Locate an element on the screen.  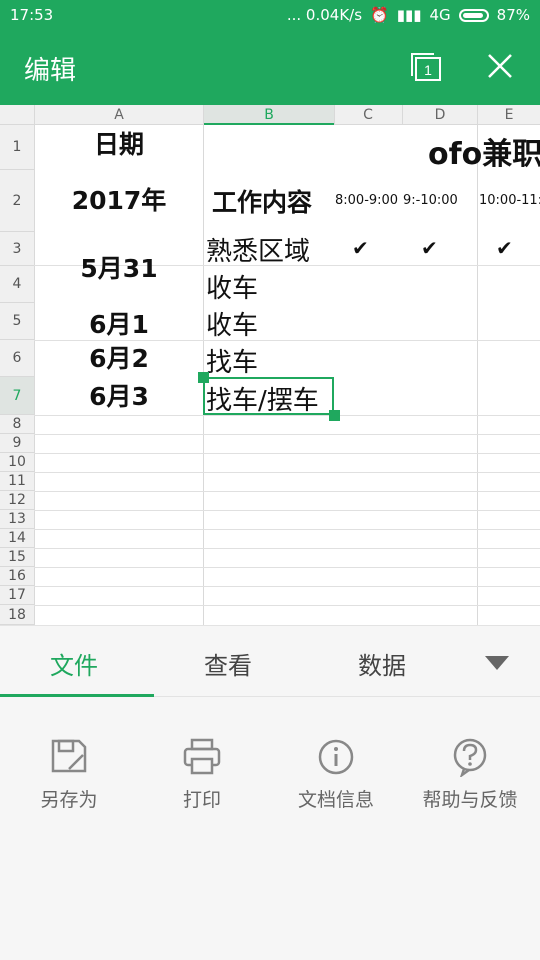
print-button: 打印 is located at coordinates (202, 774).